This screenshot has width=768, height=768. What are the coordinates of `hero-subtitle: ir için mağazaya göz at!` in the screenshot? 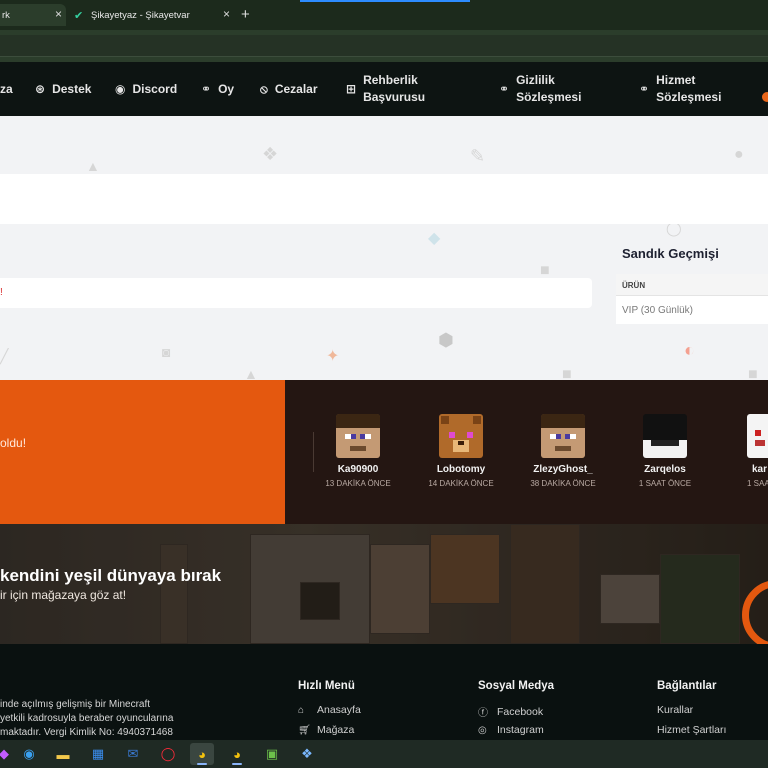 It's located at (63, 595).